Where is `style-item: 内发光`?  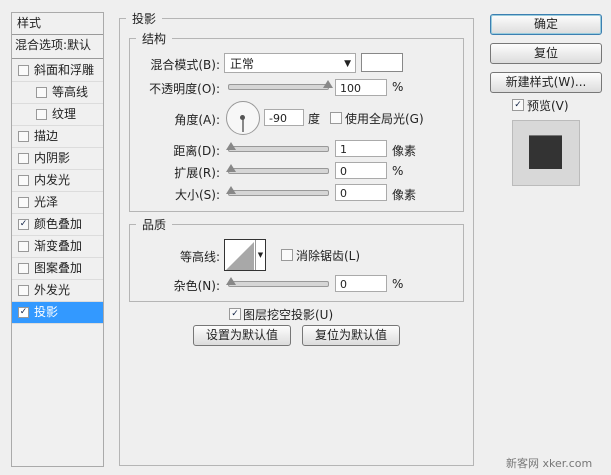 style-item: 内发光 is located at coordinates (57, 181).